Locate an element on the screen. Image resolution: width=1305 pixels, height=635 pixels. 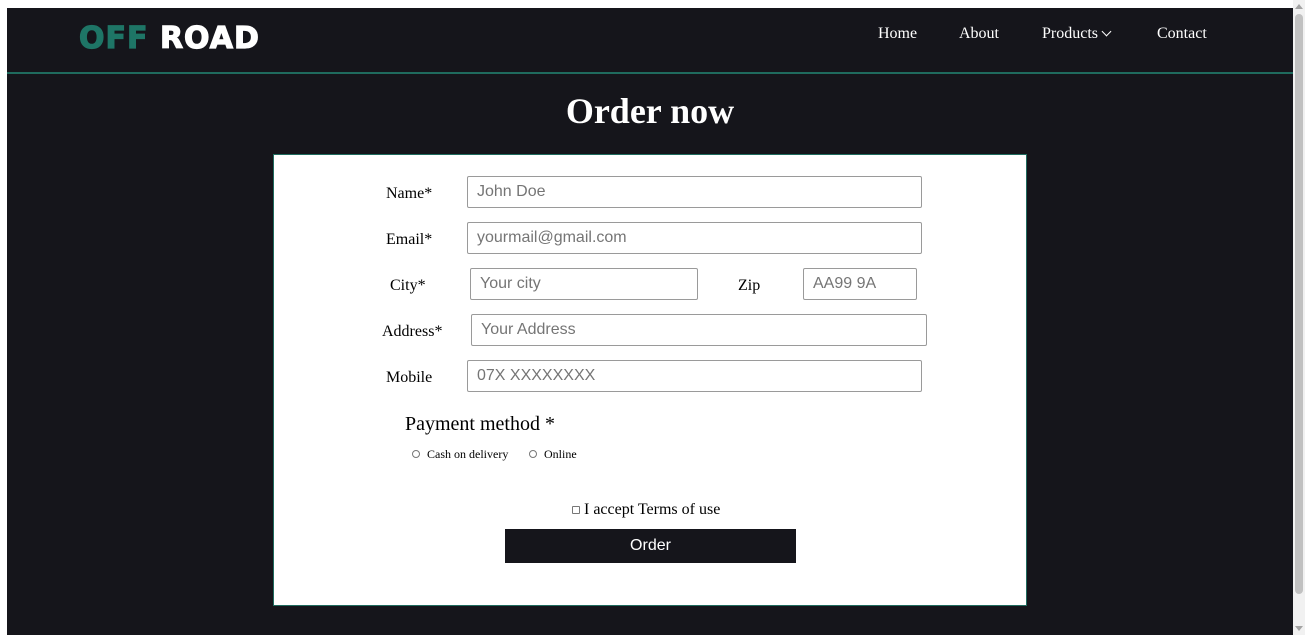
email-input is located at coordinates (694, 238).